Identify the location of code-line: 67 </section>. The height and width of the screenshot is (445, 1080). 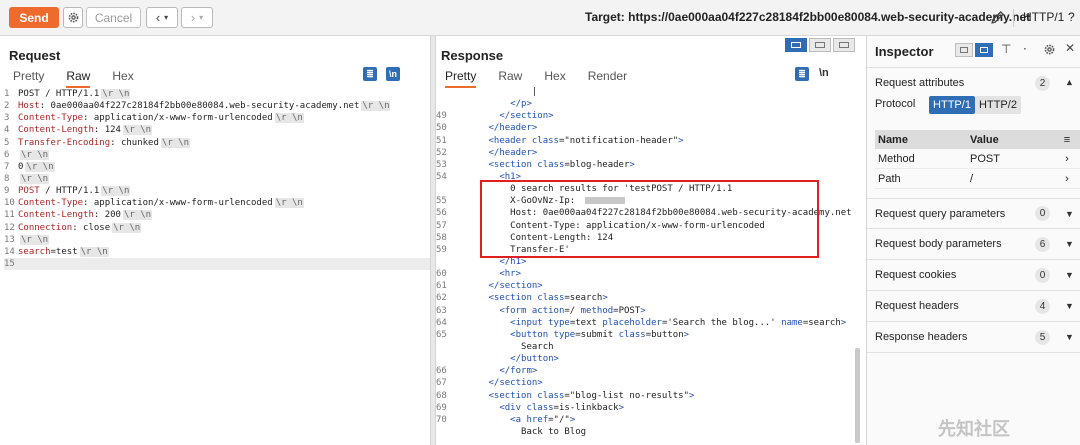
(645, 383).